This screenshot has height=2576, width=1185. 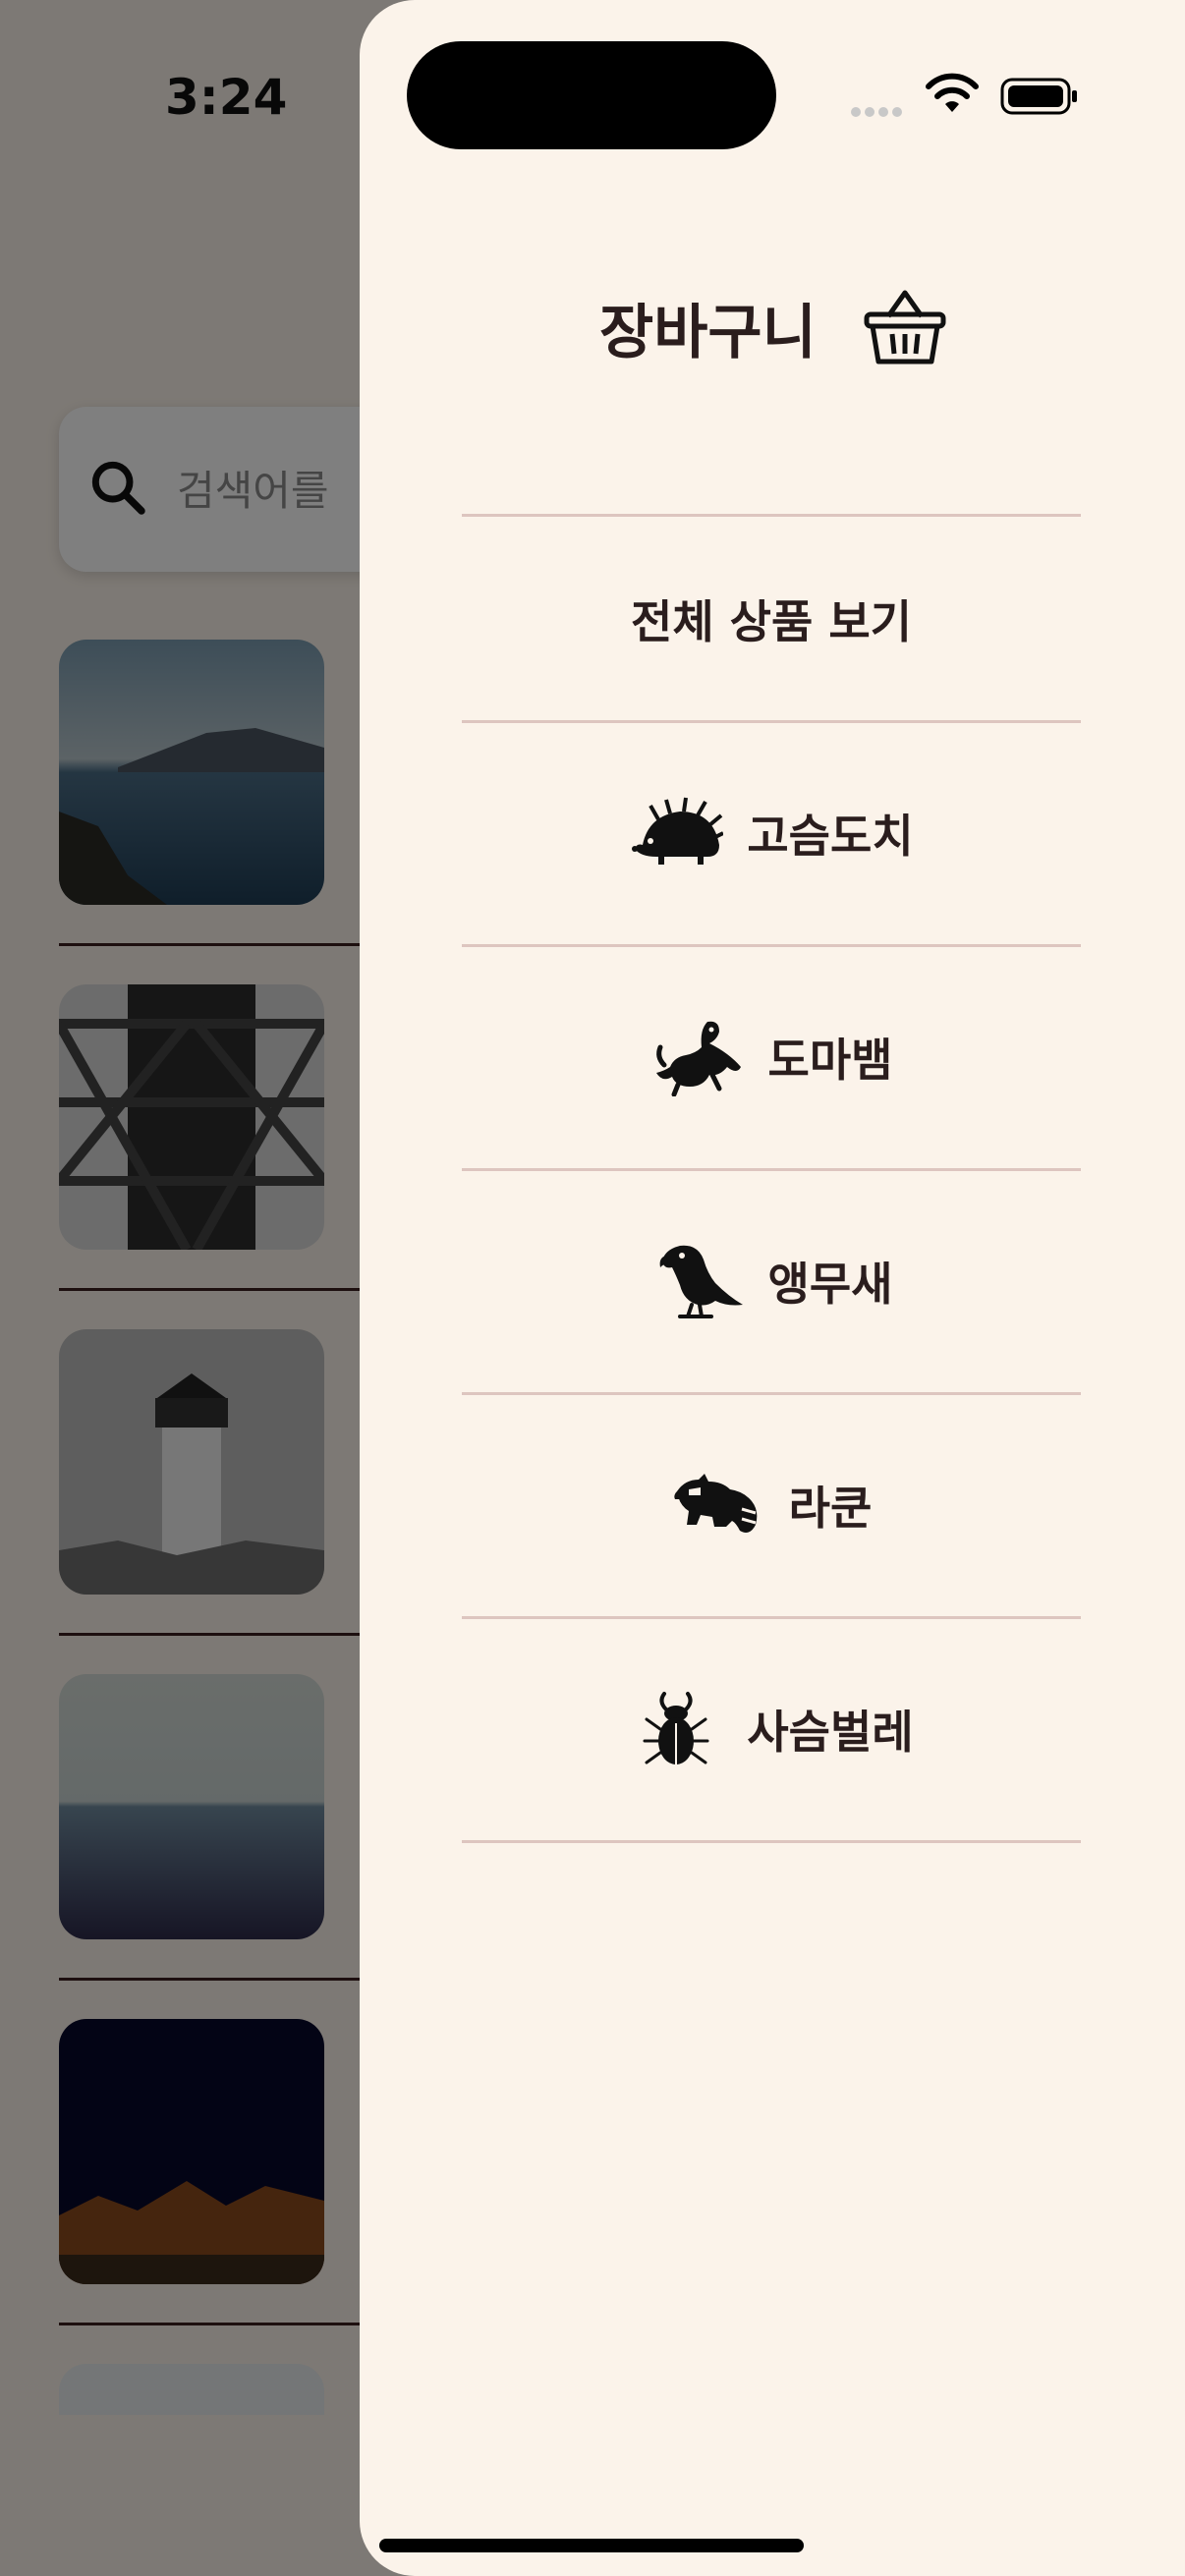 I want to click on menu-item-label: 앵무새, so click(x=830, y=1284).